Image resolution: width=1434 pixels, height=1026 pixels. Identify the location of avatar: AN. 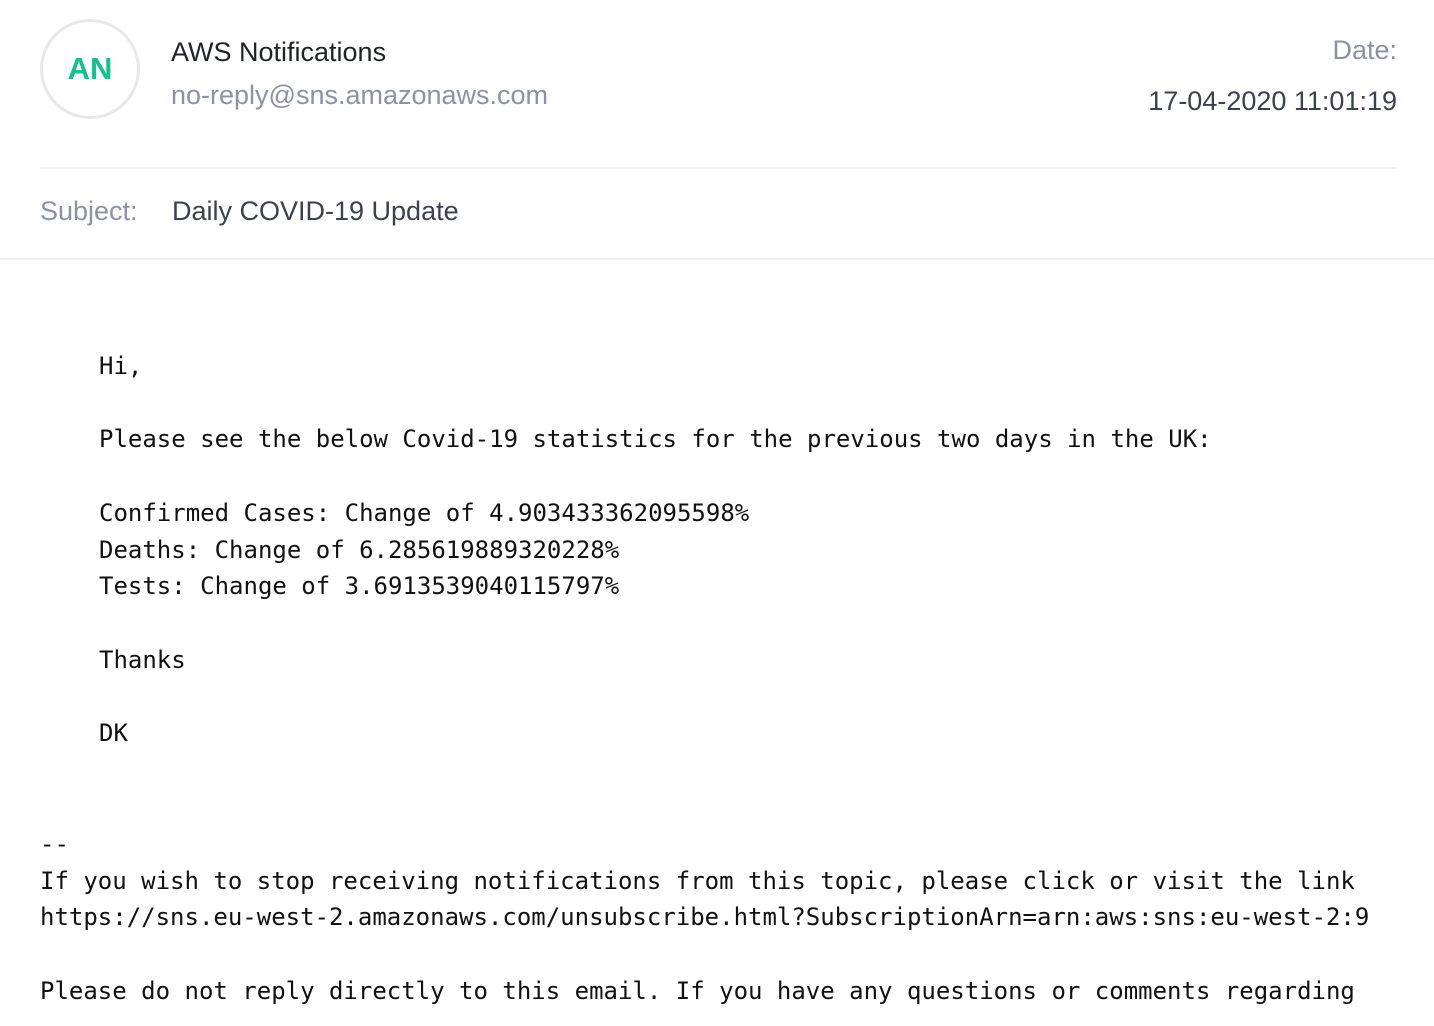
(90, 69).